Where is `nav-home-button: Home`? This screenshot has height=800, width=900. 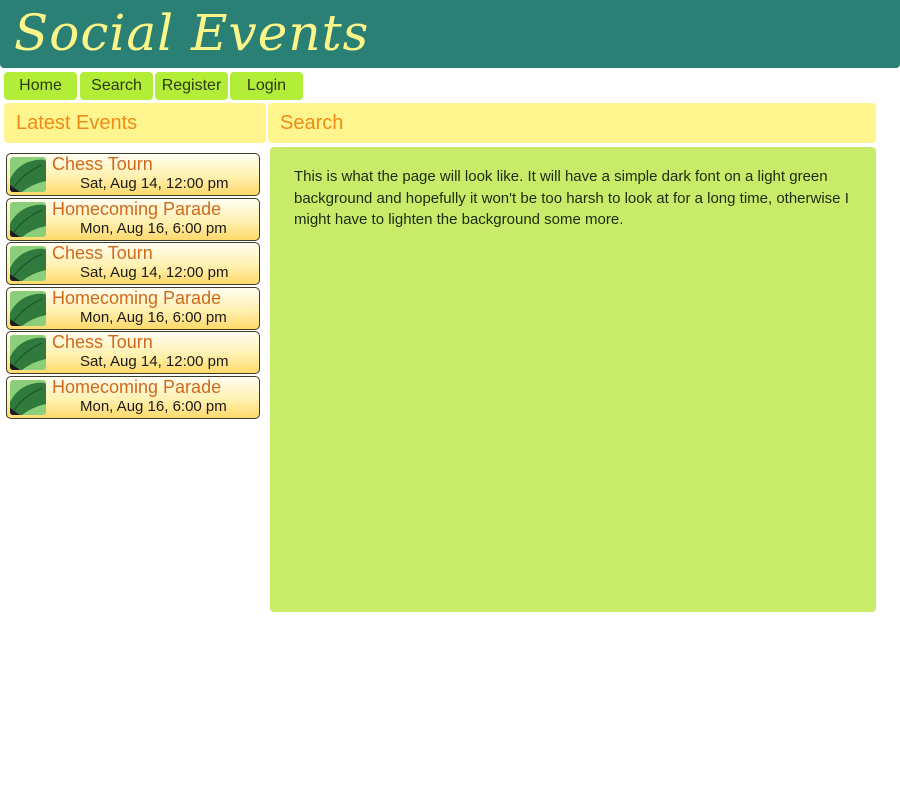 nav-home-button: Home is located at coordinates (40, 86).